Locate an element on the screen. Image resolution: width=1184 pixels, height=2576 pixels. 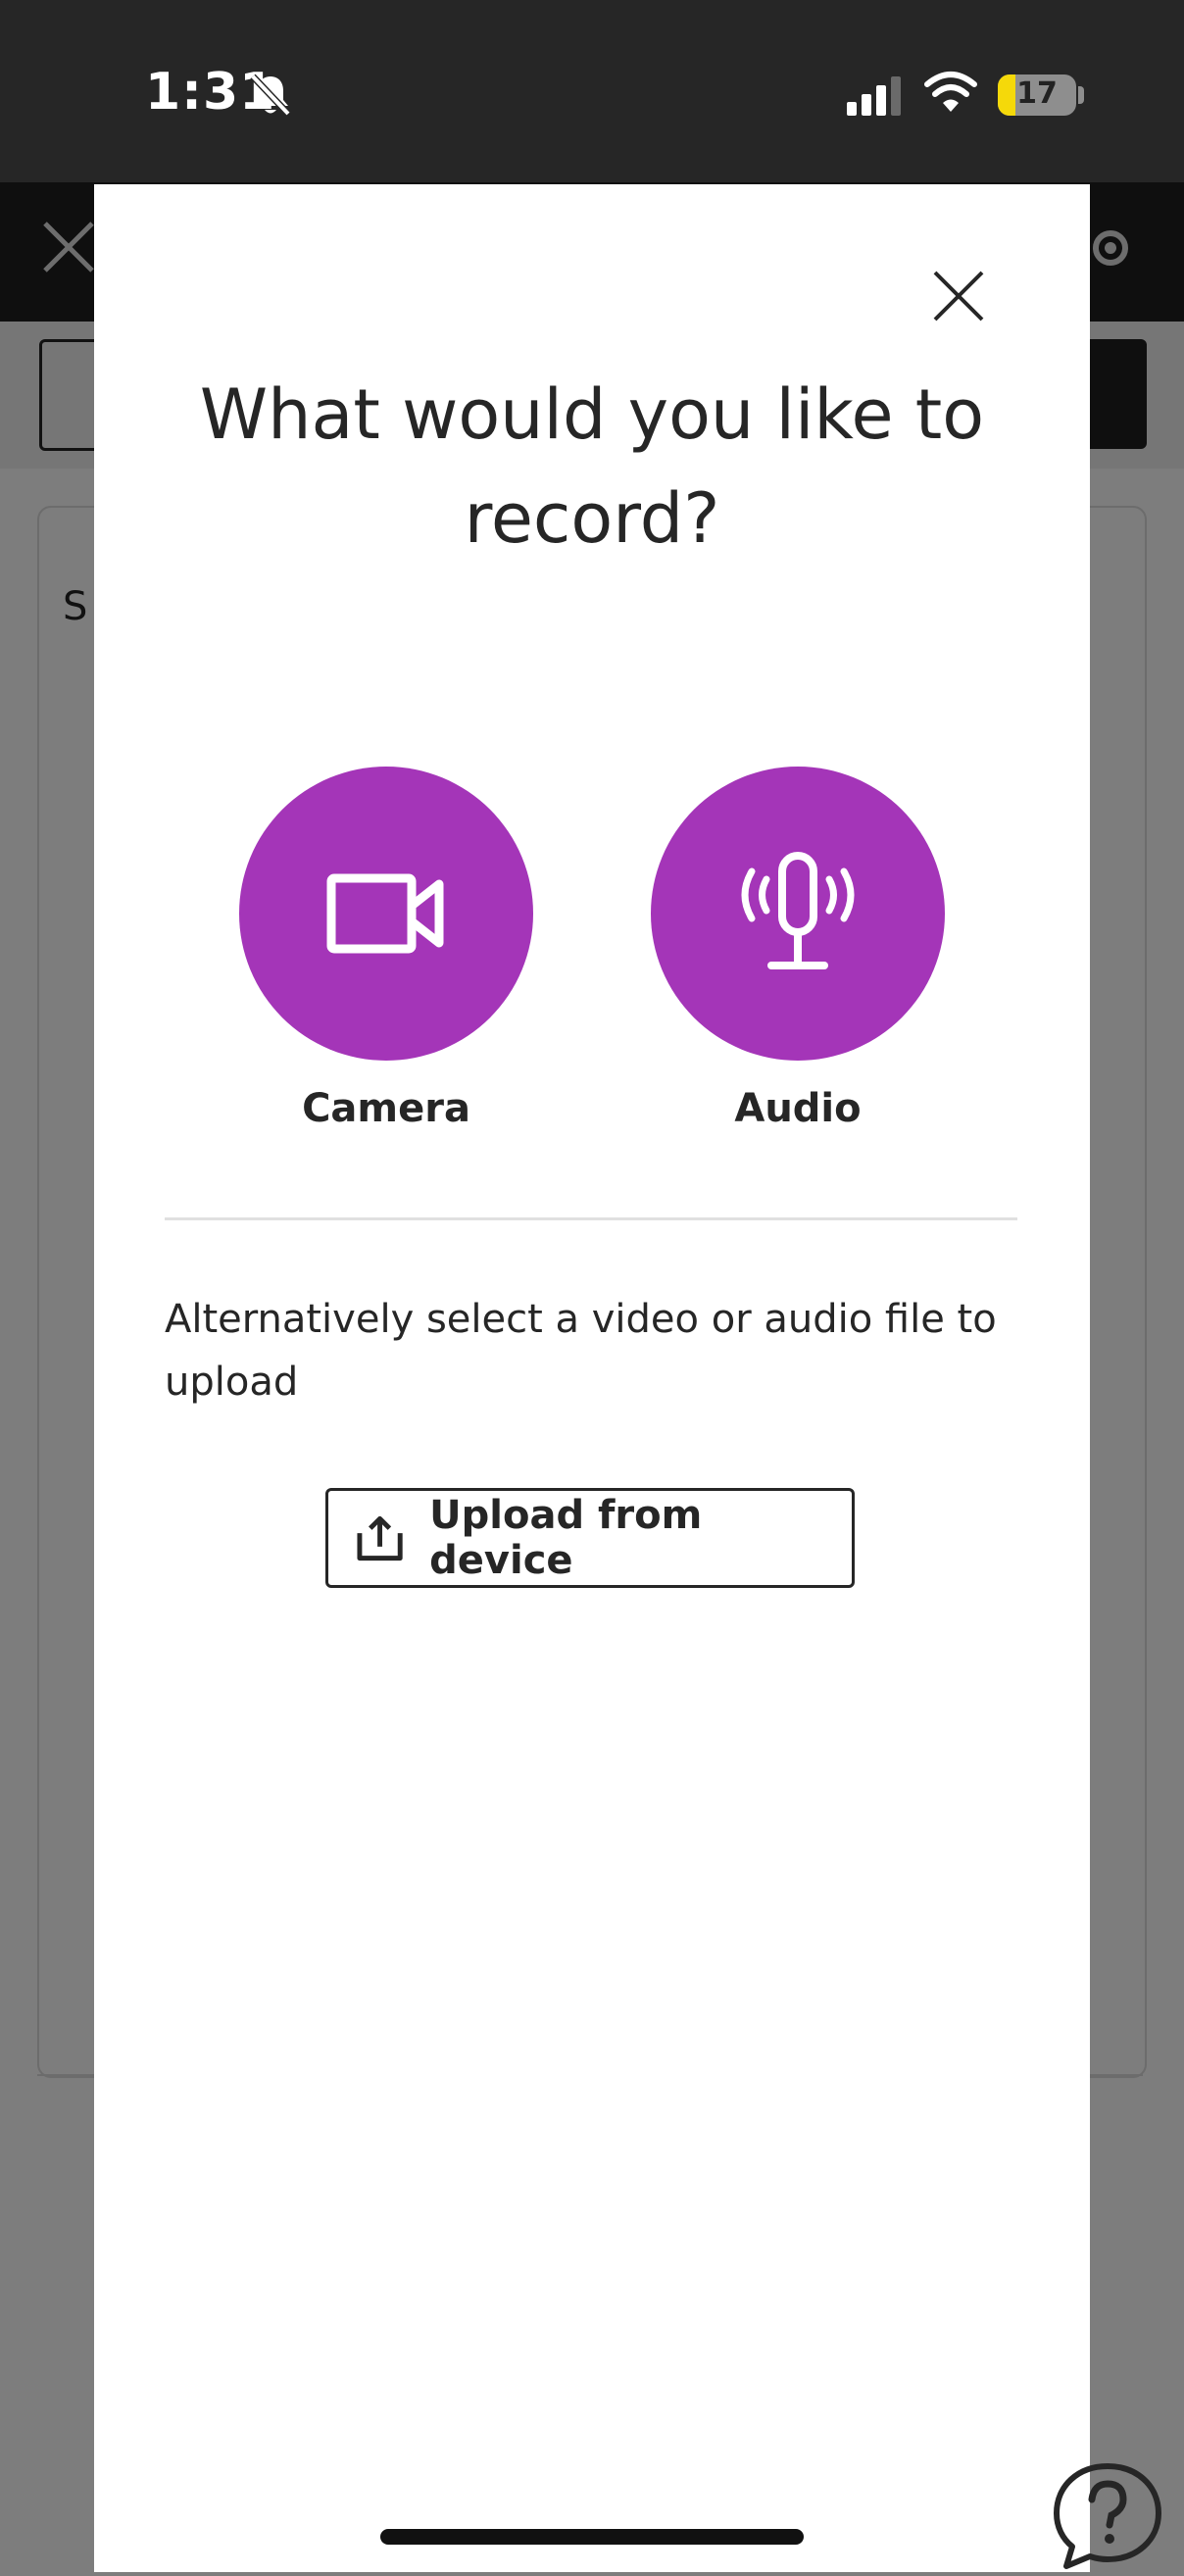
upload-from-device-button: Upload from device is located at coordinates (590, 1538).